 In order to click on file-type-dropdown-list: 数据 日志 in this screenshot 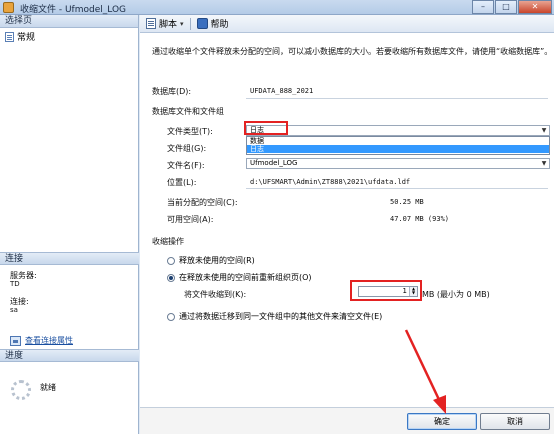, I will do `click(398, 145)`.